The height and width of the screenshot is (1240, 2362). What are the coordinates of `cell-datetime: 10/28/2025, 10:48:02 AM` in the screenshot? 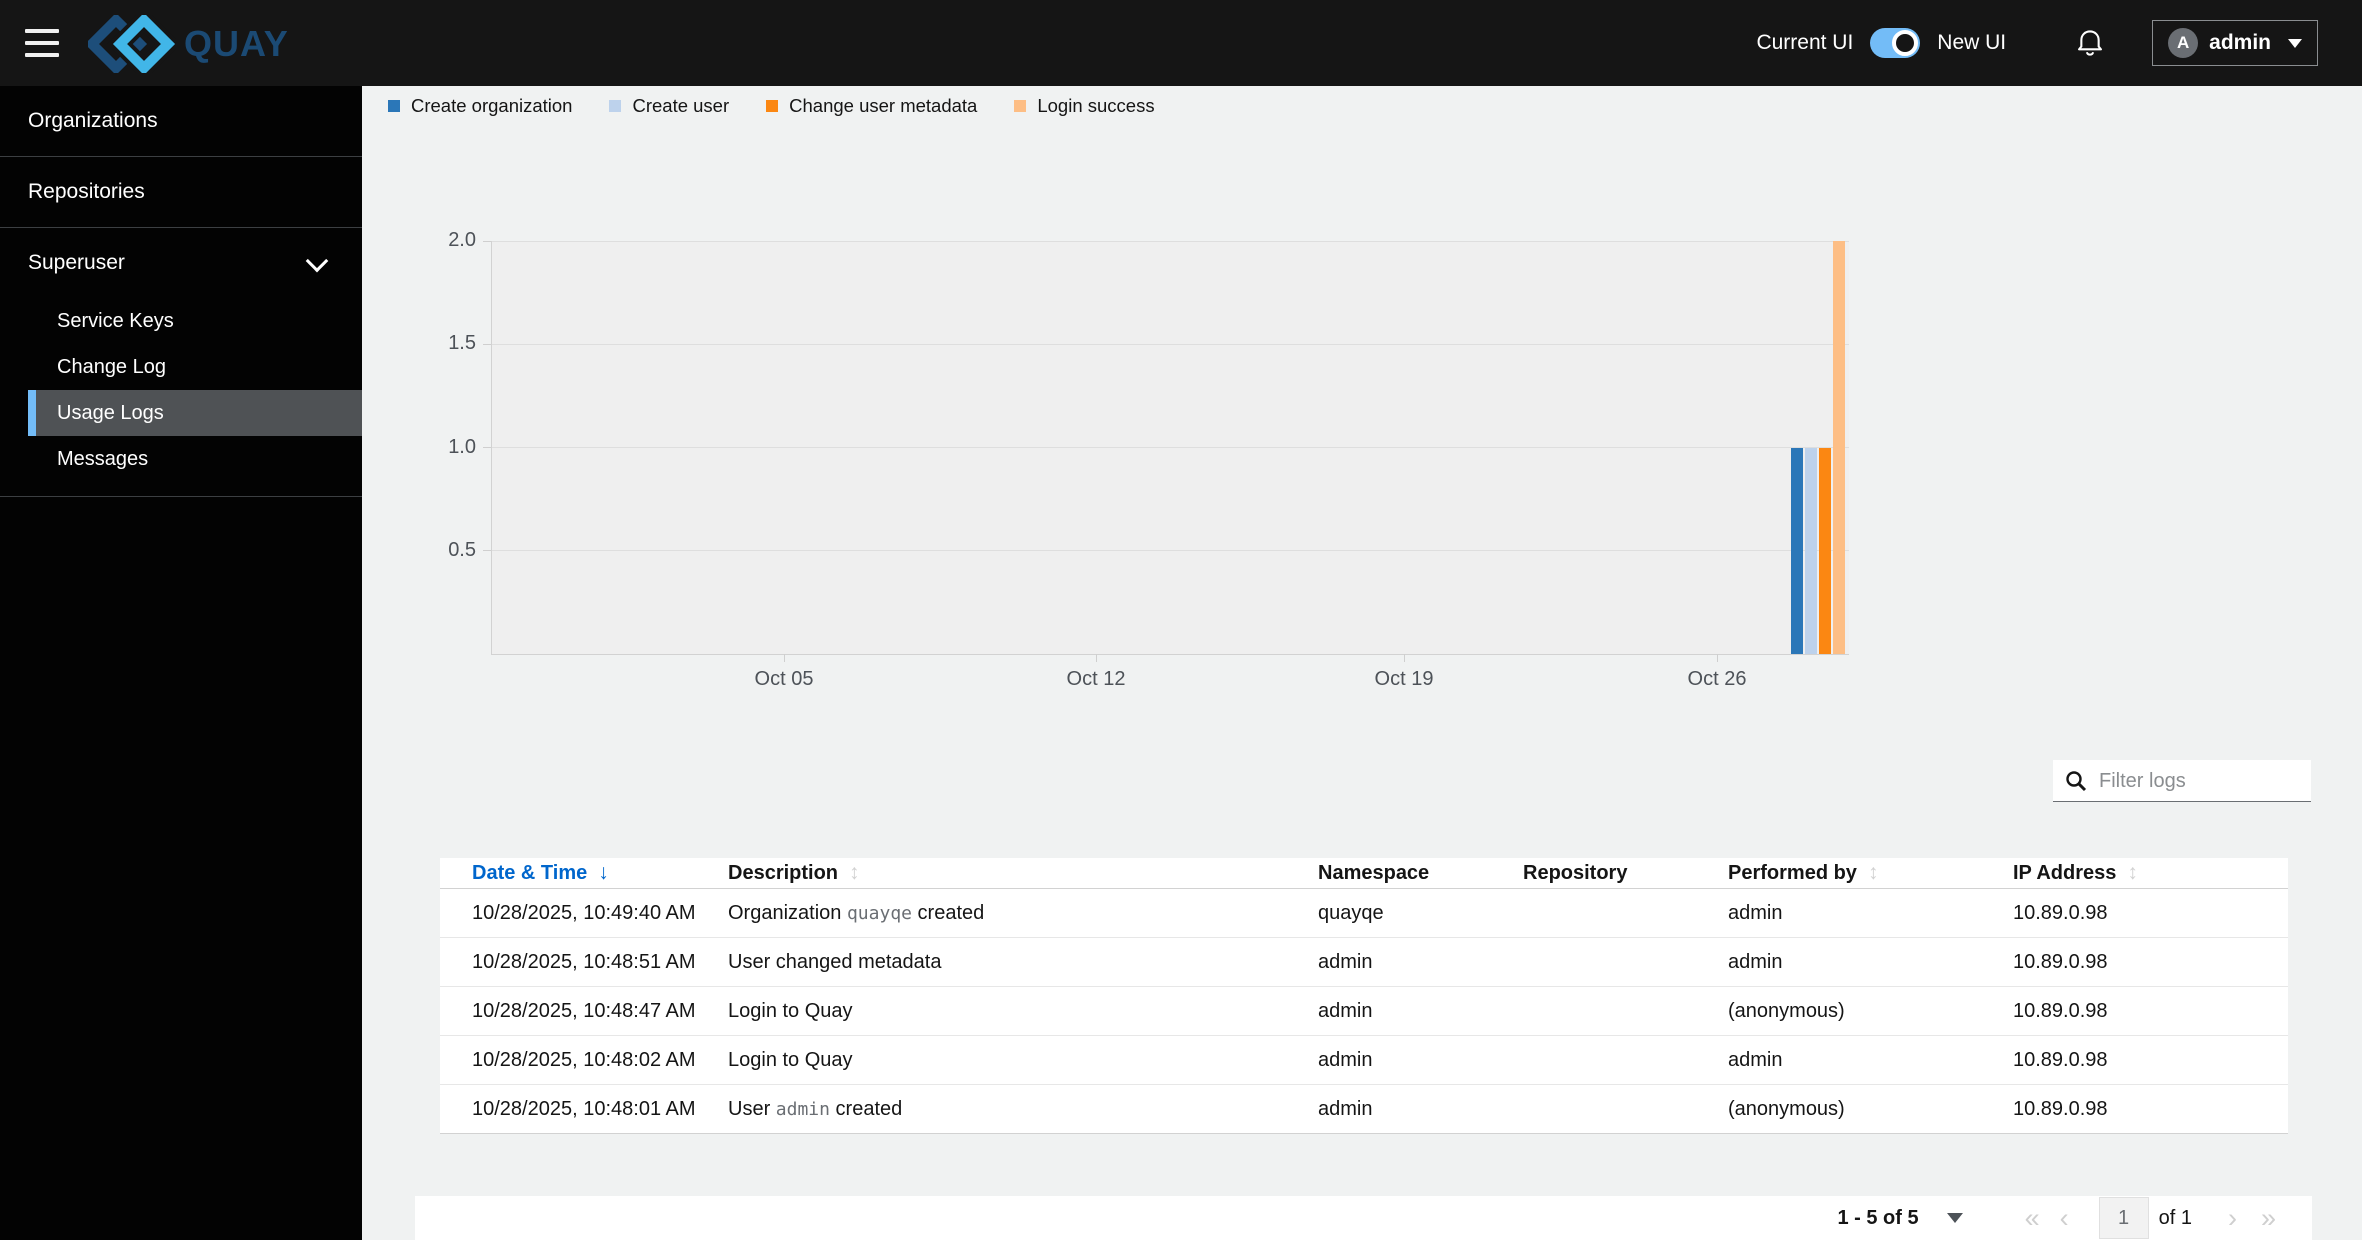 It's located at (584, 1059).